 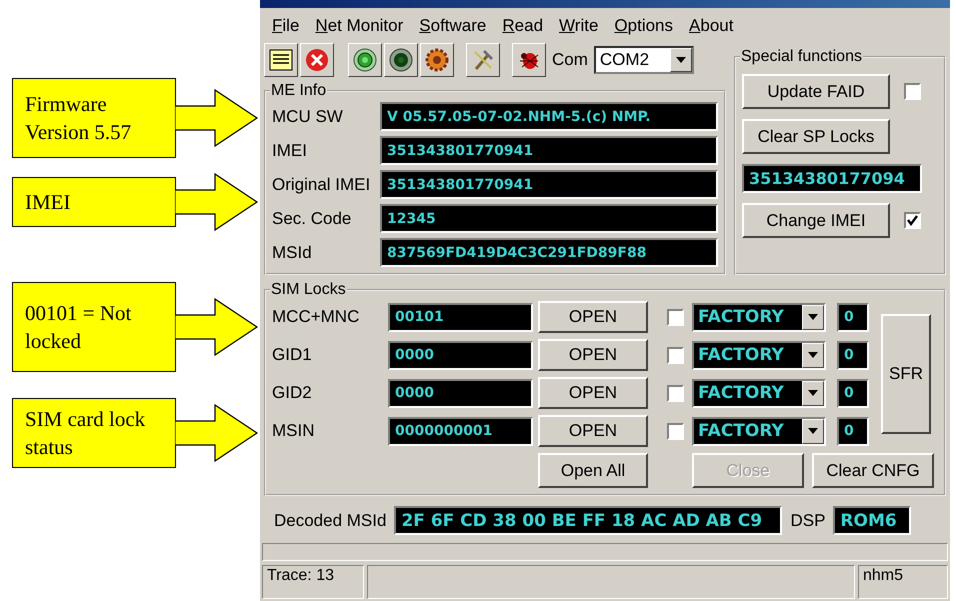 What do you see at coordinates (570, 60) in the screenshot?
I see `com-label: Com` at bounding box center [570, 60].